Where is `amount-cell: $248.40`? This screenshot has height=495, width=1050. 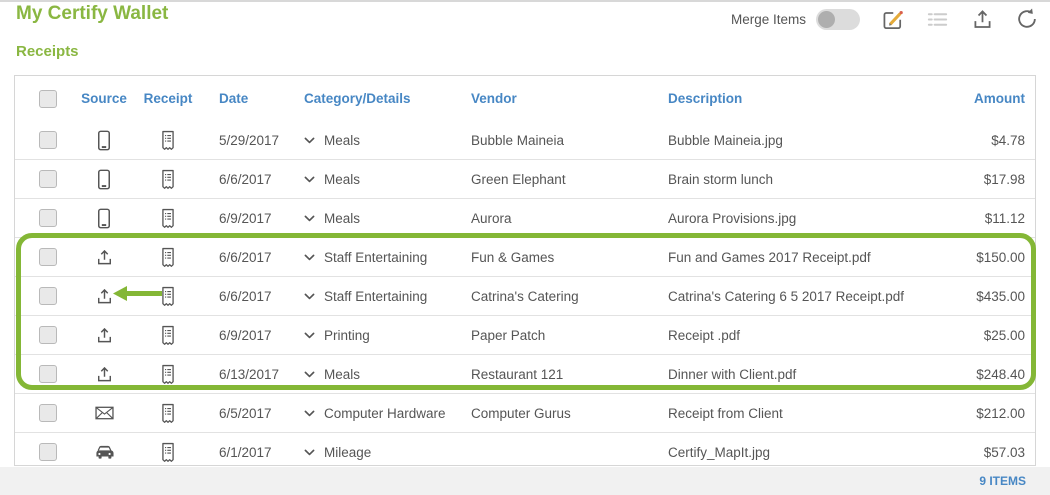 amount-cell: $248.40 is located at coordinates (1000, 374).